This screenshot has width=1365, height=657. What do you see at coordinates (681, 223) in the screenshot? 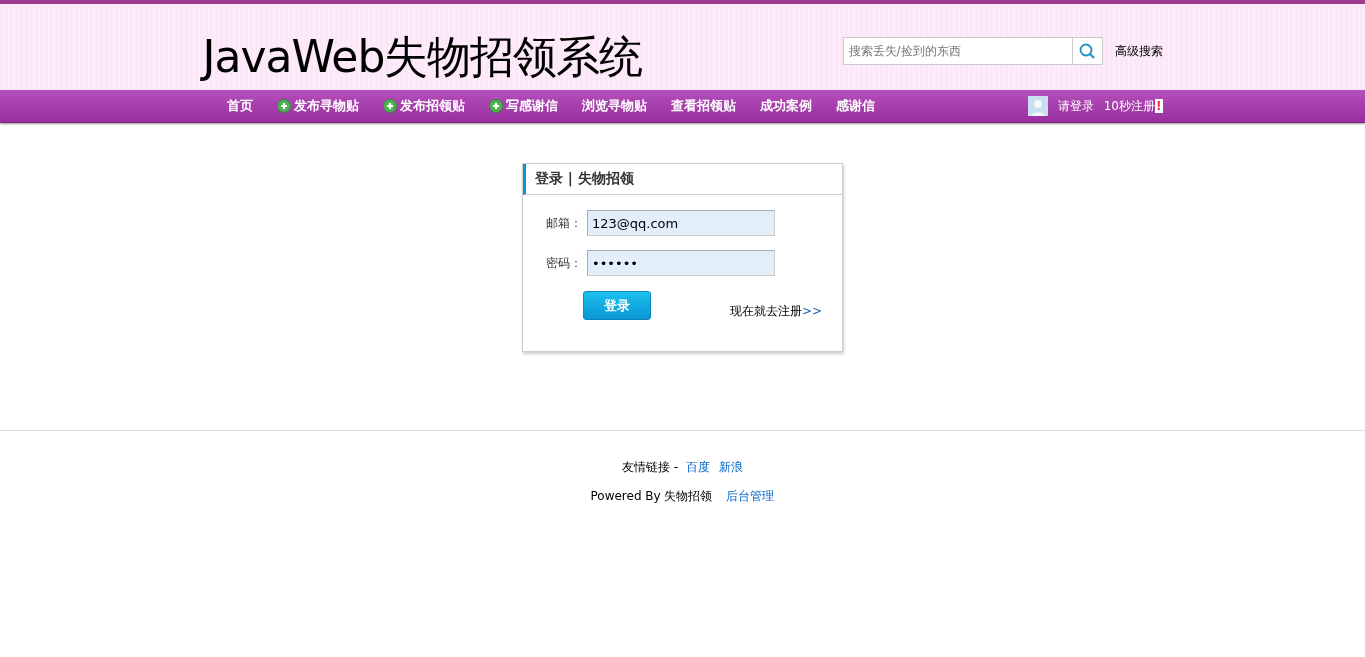
I see `input-field: 123@qq.com` at bounding box center [681, 223].